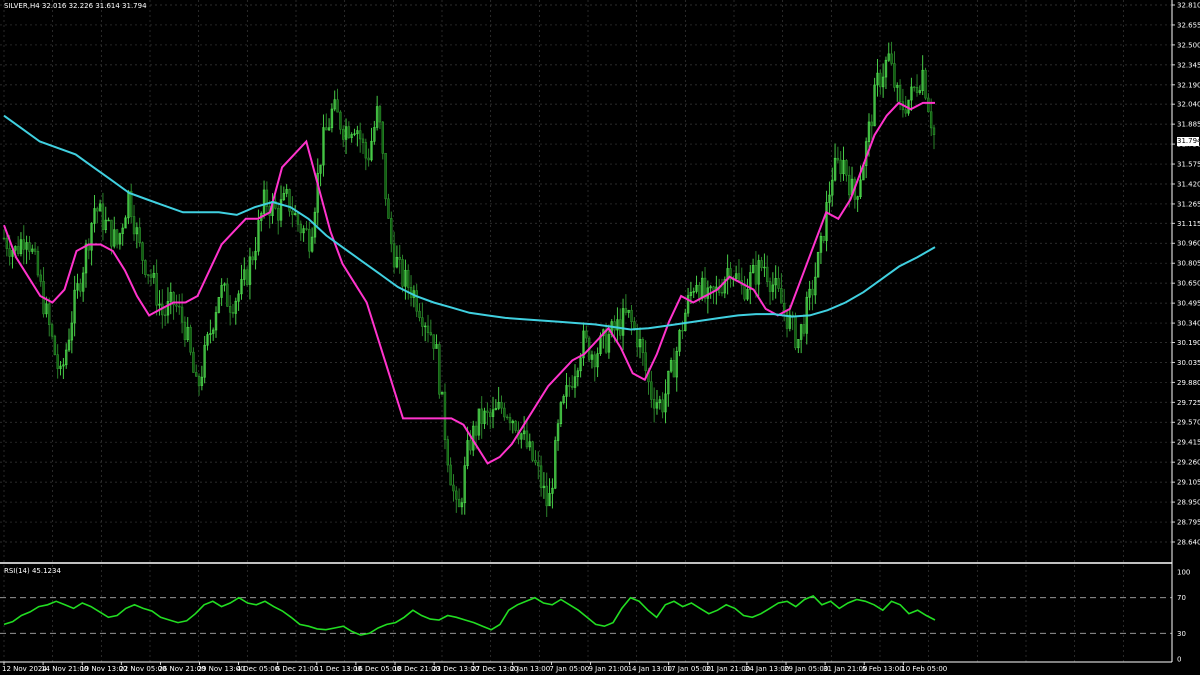  Describe the element at coordinates (1188, 523) in the screenshot. I see `price-tick-label: 28.795` at that location.